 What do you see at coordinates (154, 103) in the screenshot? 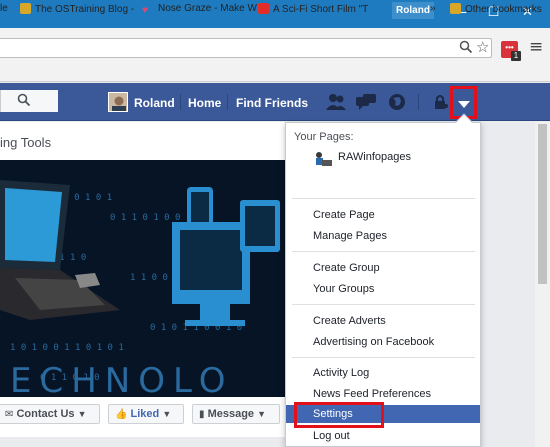
I see `nav-profile-name: Roland` at bounding box center [154, 103].